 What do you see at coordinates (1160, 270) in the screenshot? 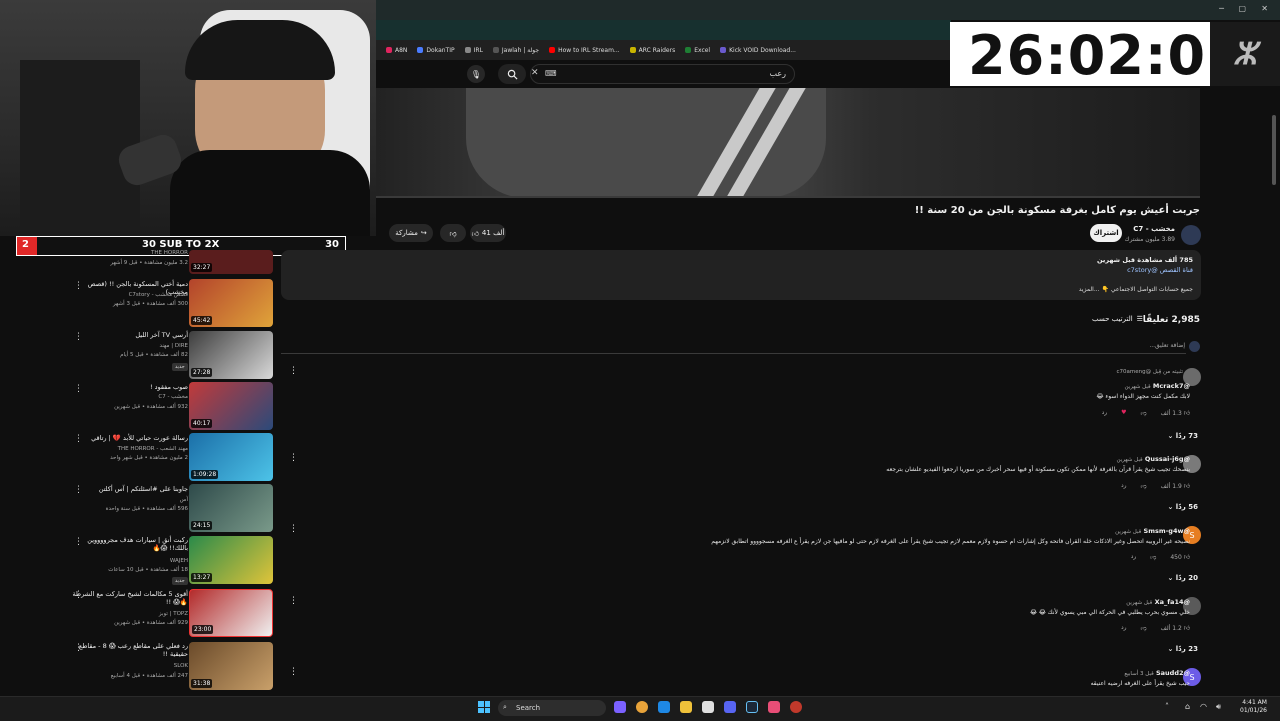
I see `description-link: قناة القصص @c7story` at bounding box center [1160, 270].